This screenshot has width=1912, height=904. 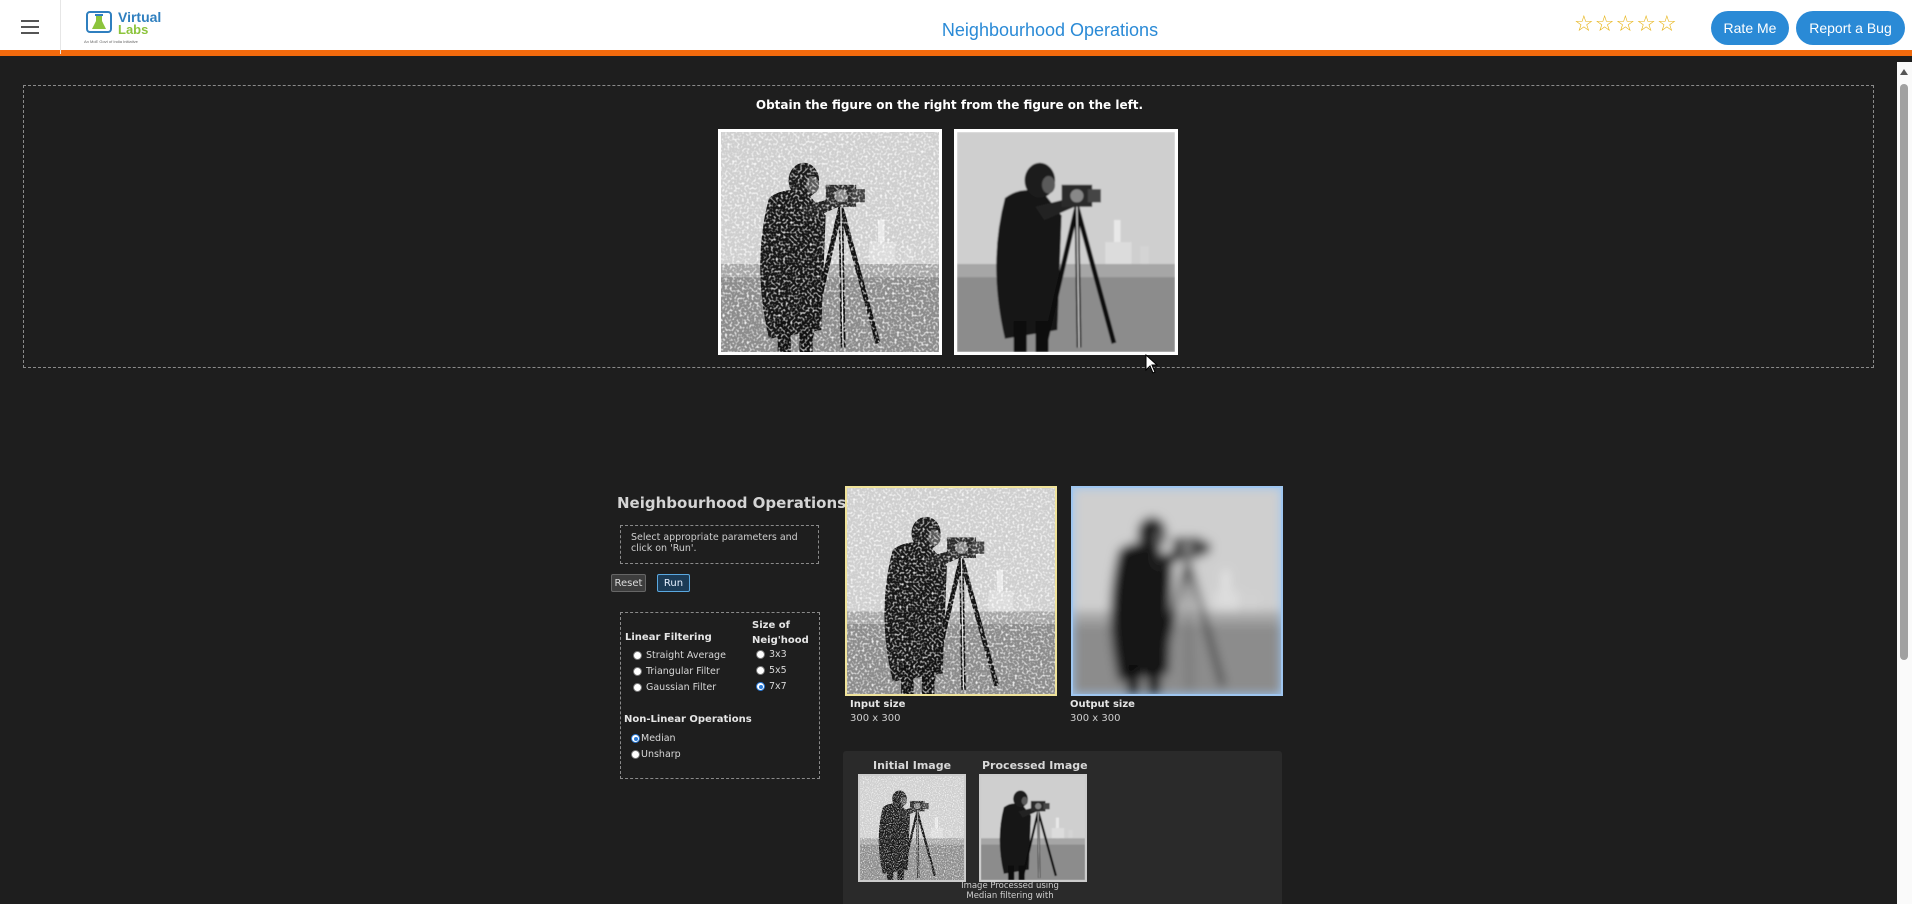 What do you see at coordinates (688, 719) in the screenshot?
I see `non-linear-heading: Non-Linear Operations` at bounding box center [688, 719].